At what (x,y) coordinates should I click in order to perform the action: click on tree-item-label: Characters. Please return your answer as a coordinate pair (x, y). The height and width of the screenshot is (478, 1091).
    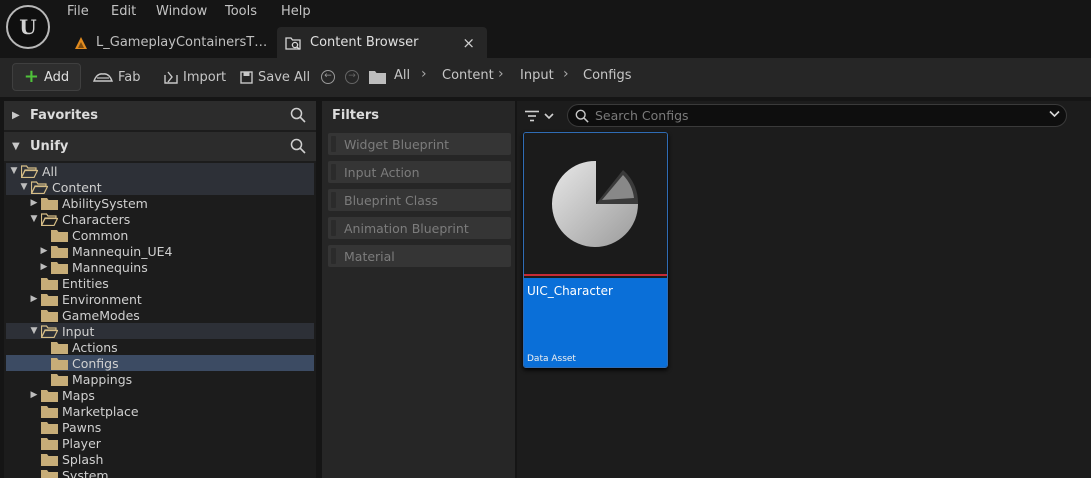
    Looking at the image, I should click on (96, 219).